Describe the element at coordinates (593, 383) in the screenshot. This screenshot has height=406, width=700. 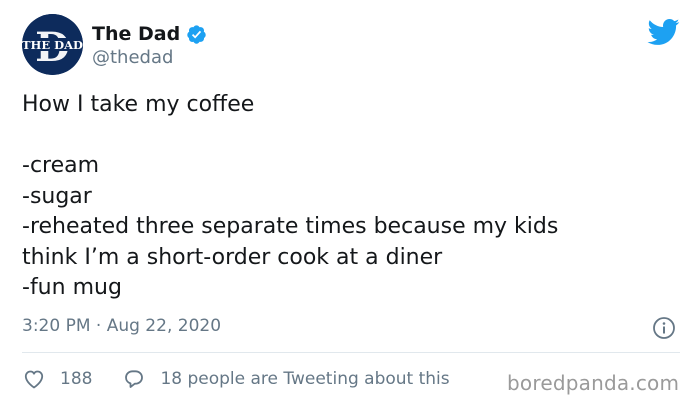
I see `watermark: boredpanda.com` at that location.